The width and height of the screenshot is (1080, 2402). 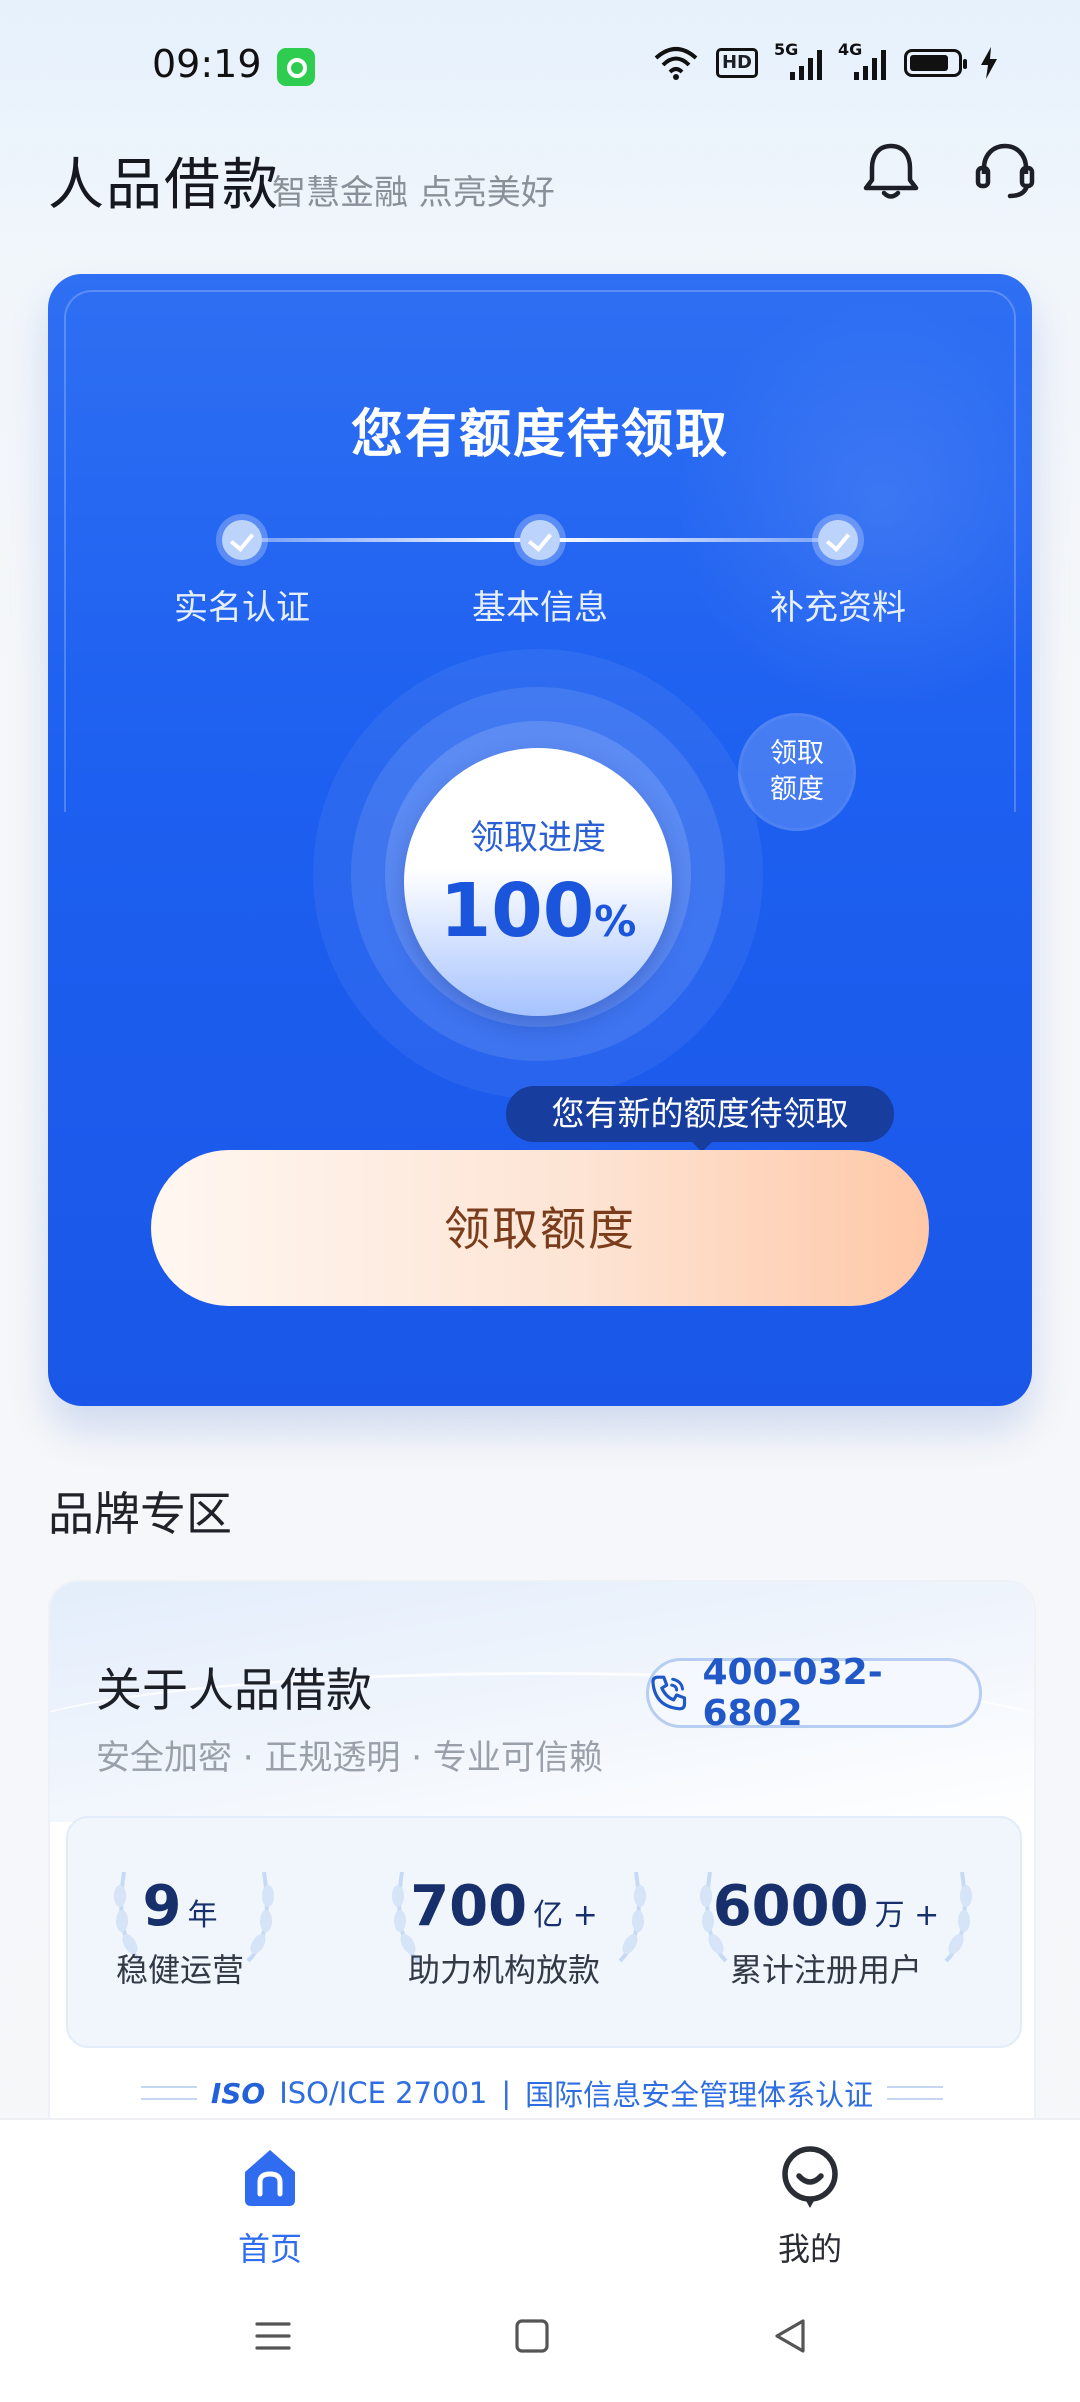 I want to click on stat-loans: 700 亿 + 助力机构放款, so click(x=503, y=1931).